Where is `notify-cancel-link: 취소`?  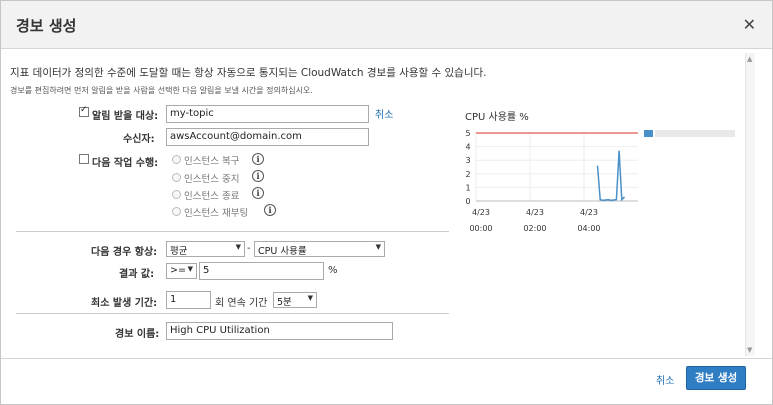 notify-cancel-link: 취소 is located at coordinates (384, 113).